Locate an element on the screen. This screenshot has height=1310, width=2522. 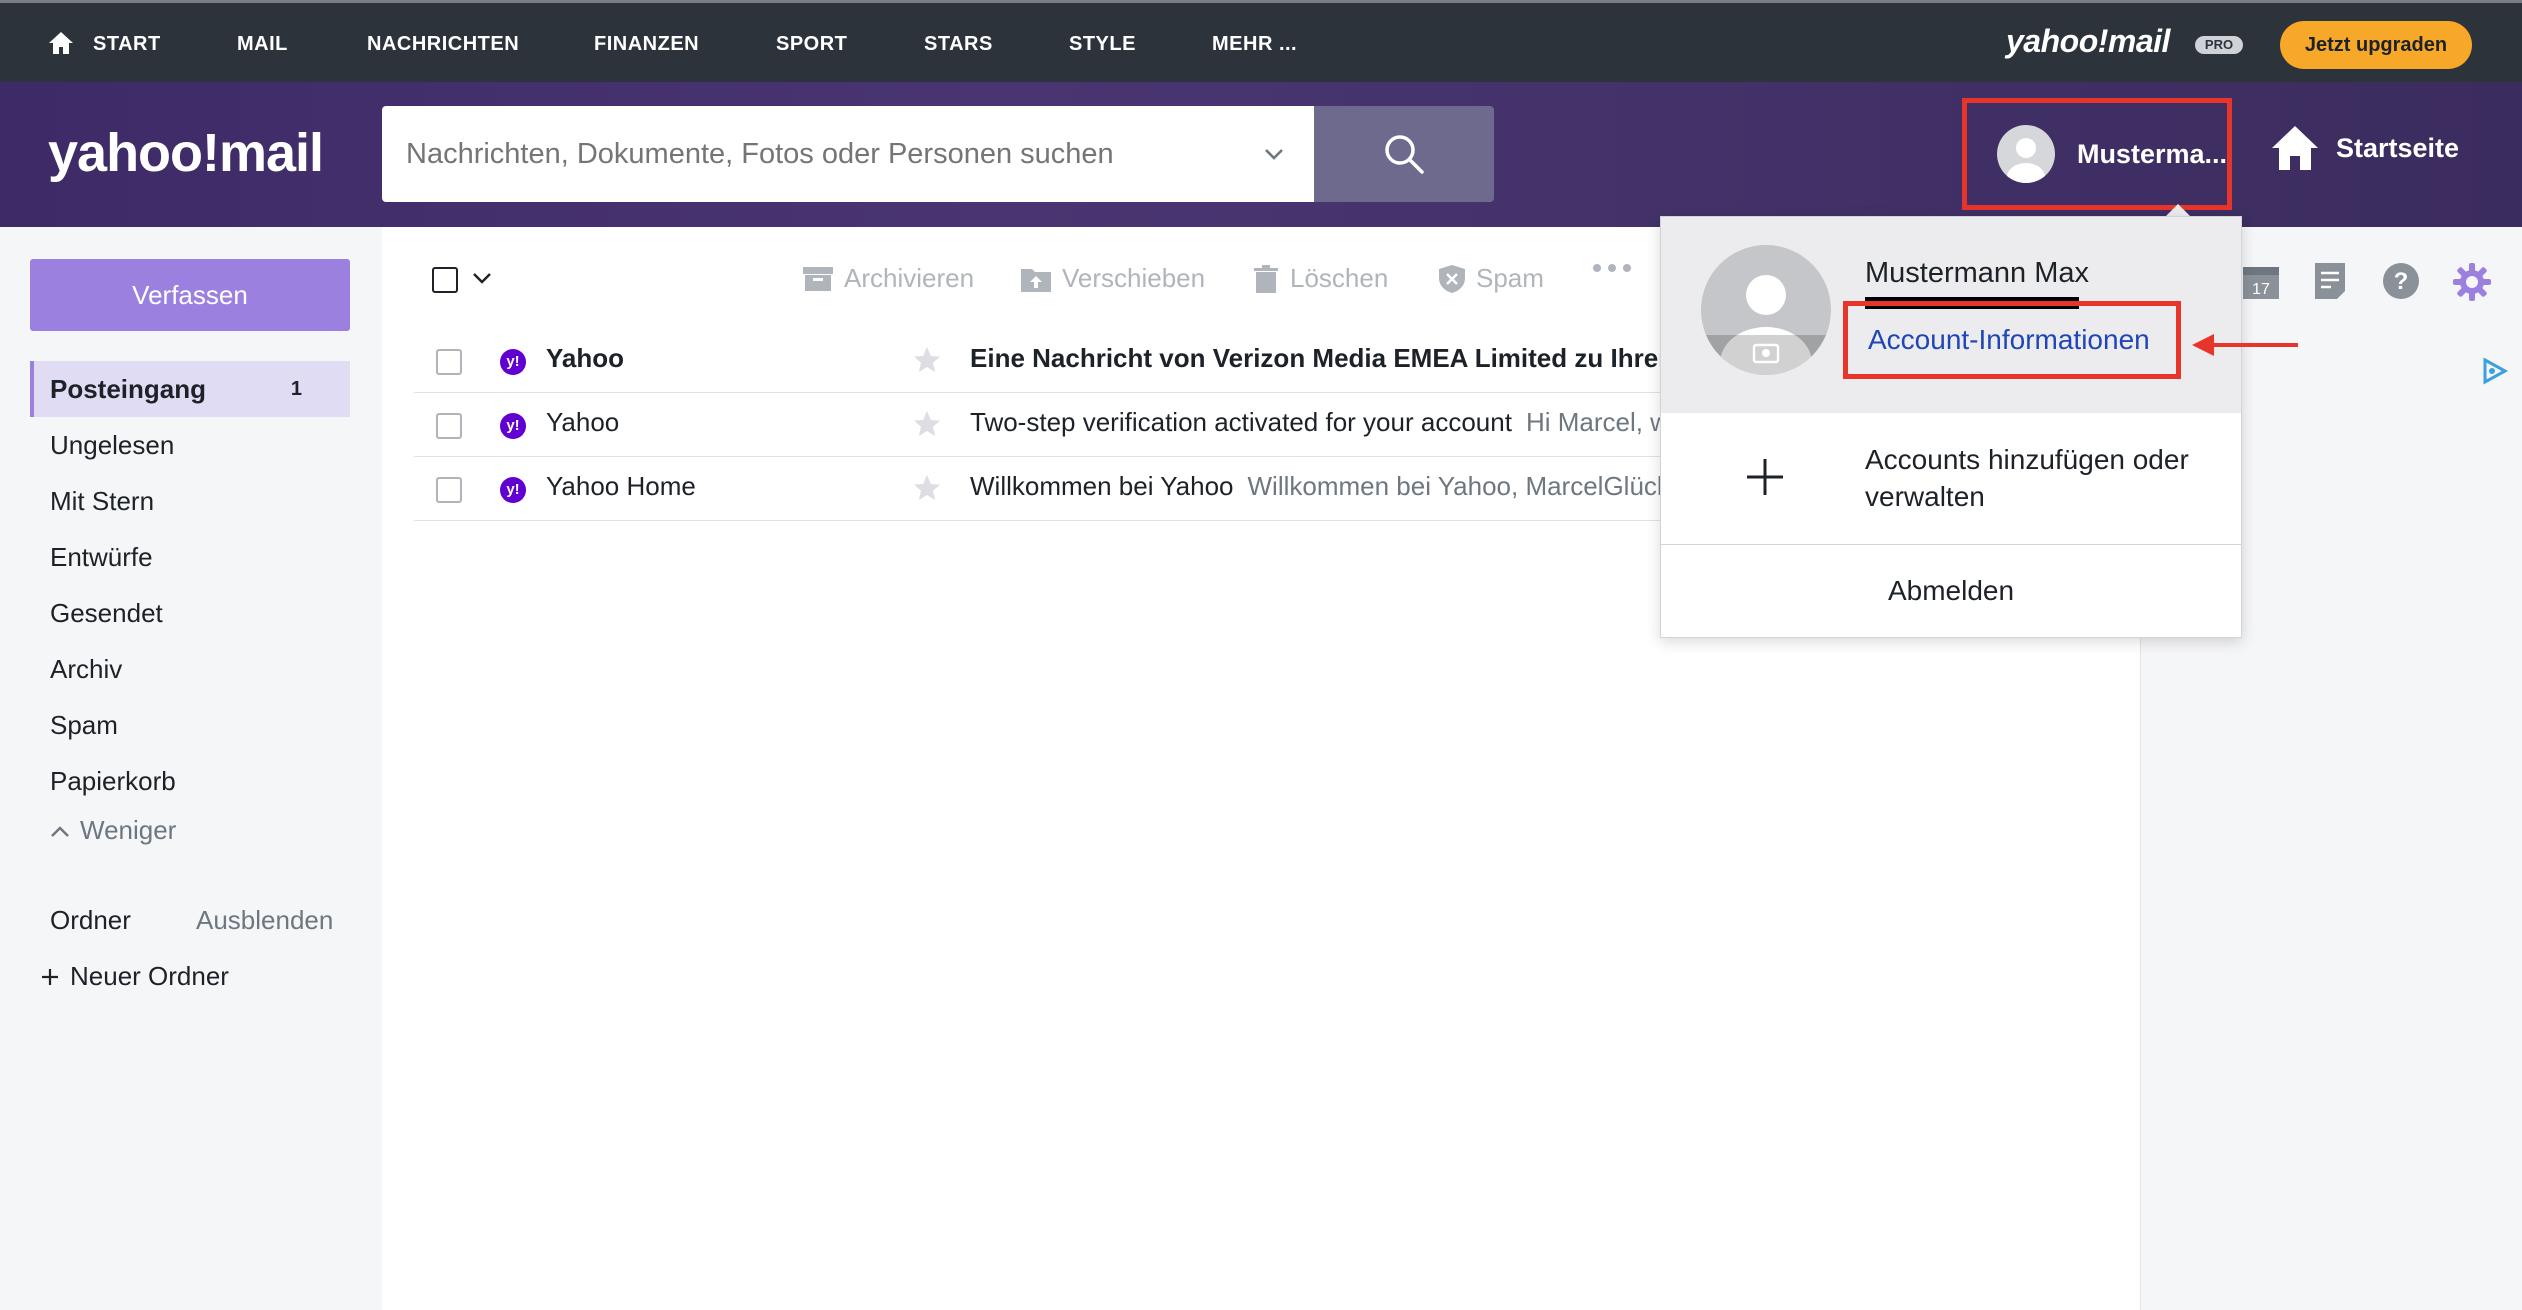
nav-mail: MAIL is located at coordinates (262, 44).